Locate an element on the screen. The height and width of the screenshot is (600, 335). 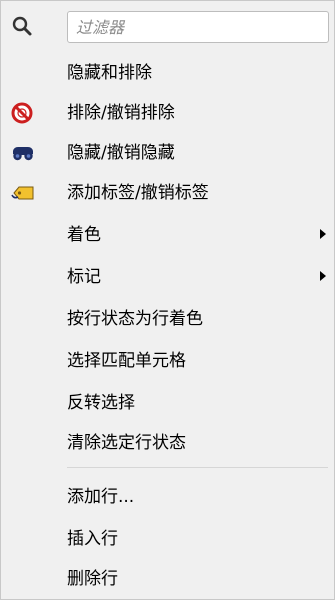
search-icon is located at coordinates (22, 26).